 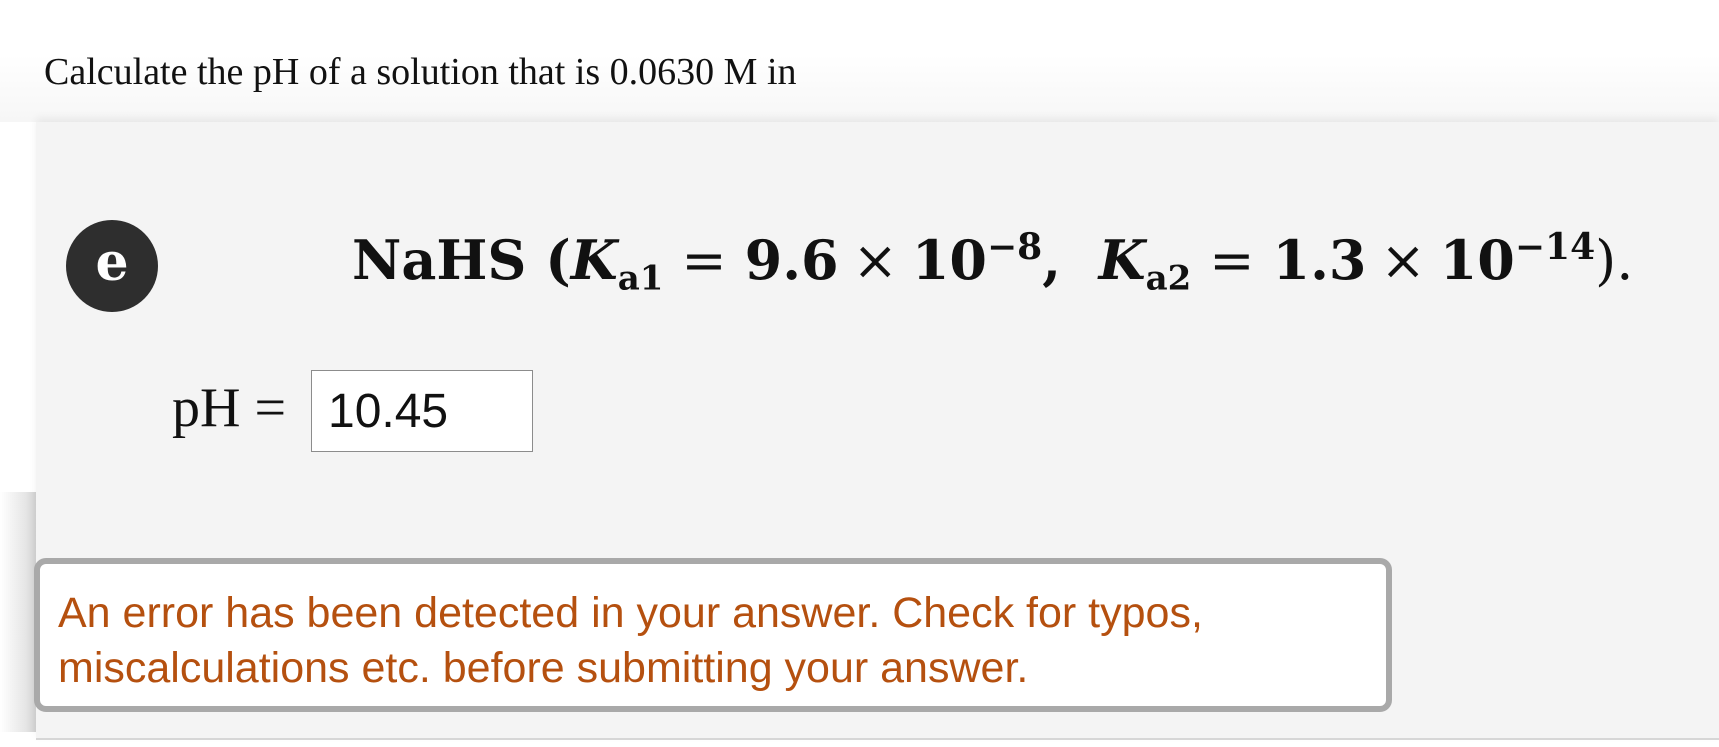 I want to click on ph-label: pH =, so click(x=229, y=408).